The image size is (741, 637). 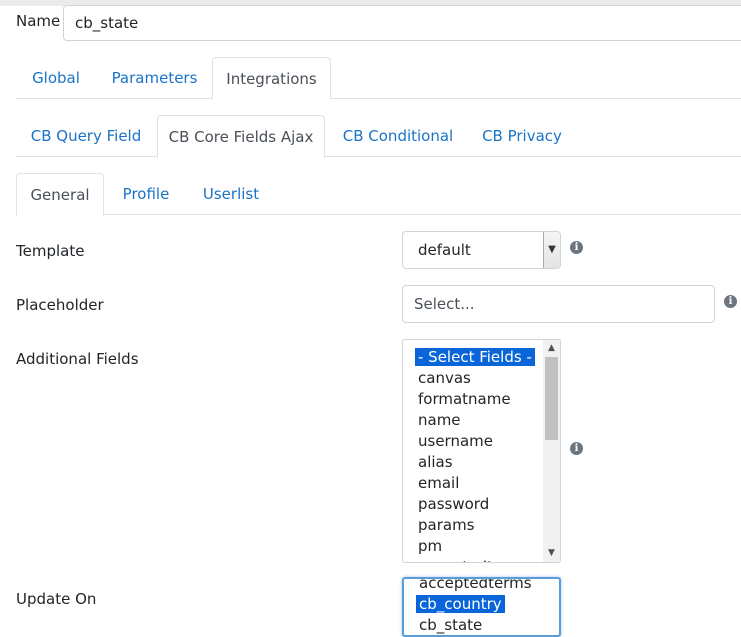 I want to click on tab-cb-privacy: CB Privacy, so click(x=522, y=136).